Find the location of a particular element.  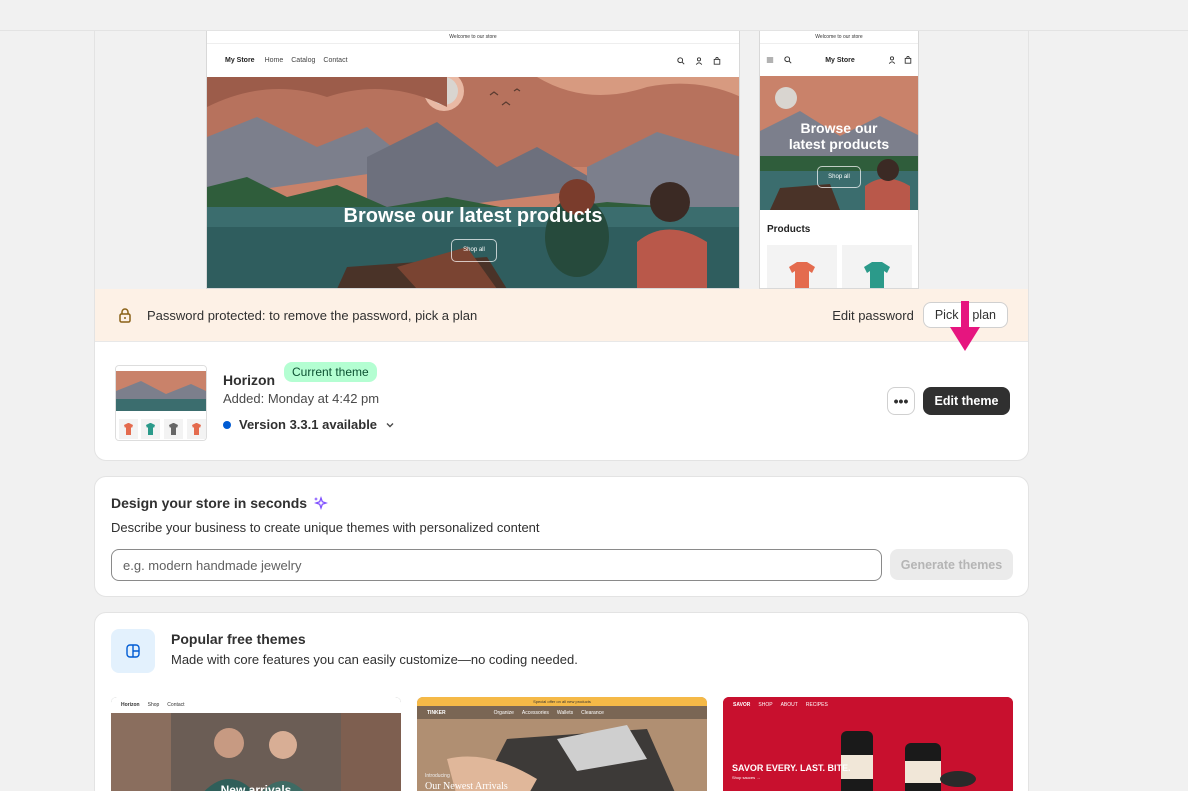

theme-card-brand: Horizon is located at coordinates (130, 705).